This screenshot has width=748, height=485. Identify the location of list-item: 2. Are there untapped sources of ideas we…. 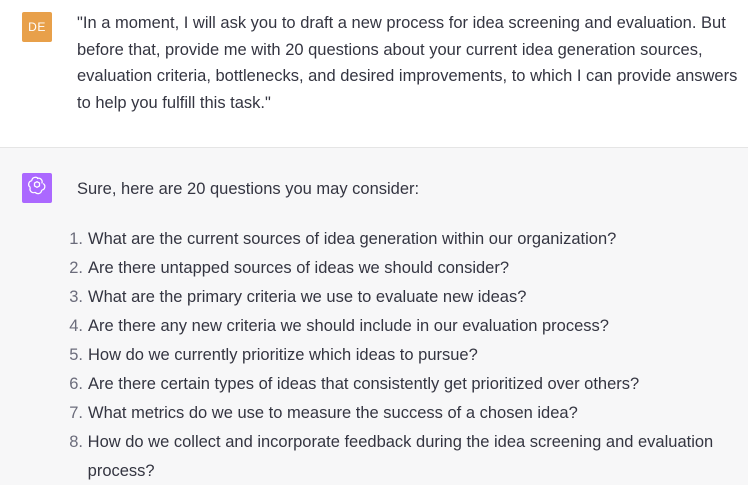
(396, 268).